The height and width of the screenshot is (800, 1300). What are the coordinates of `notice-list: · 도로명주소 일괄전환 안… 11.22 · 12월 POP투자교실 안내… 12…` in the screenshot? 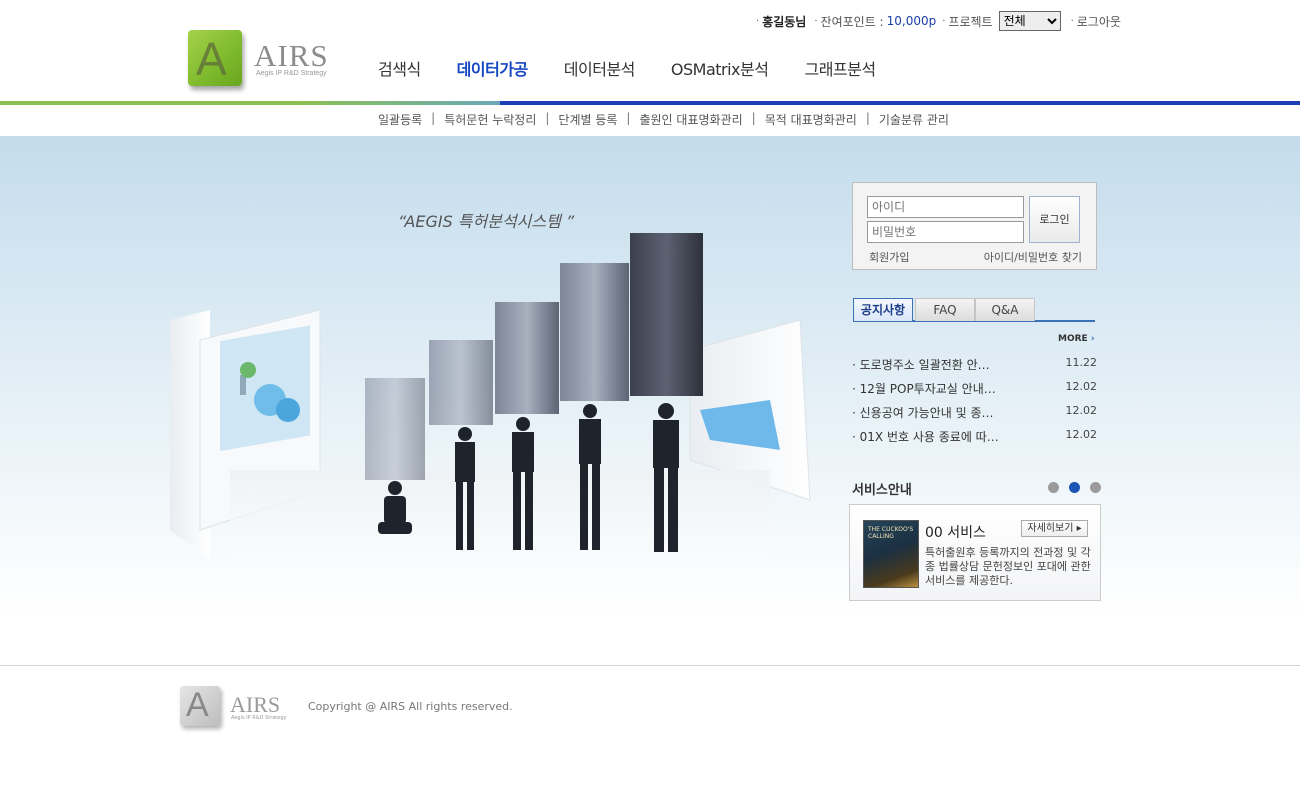 It's located at (974, 402).